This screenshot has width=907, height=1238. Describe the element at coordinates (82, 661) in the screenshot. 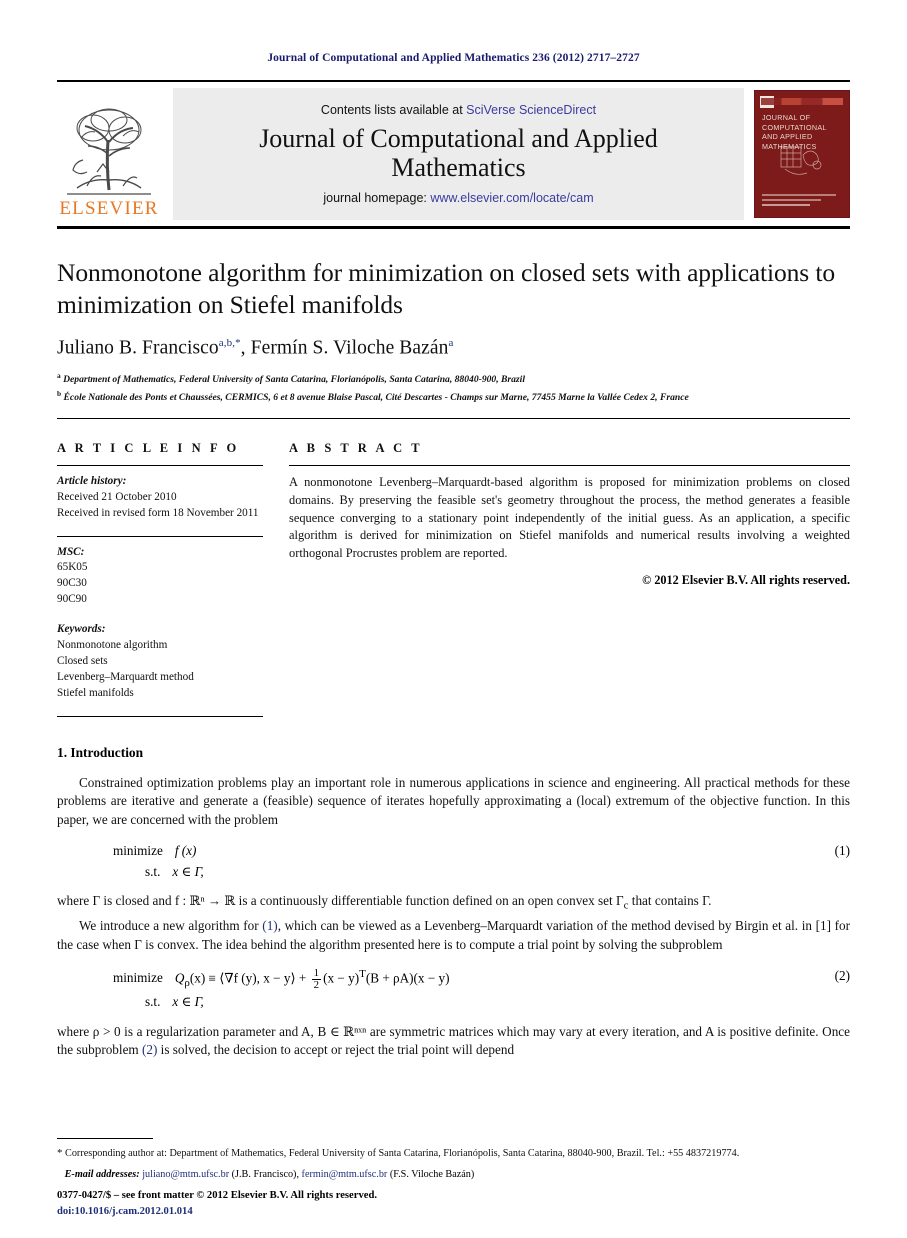

I see `keyword-item: Closed sets` at that location.